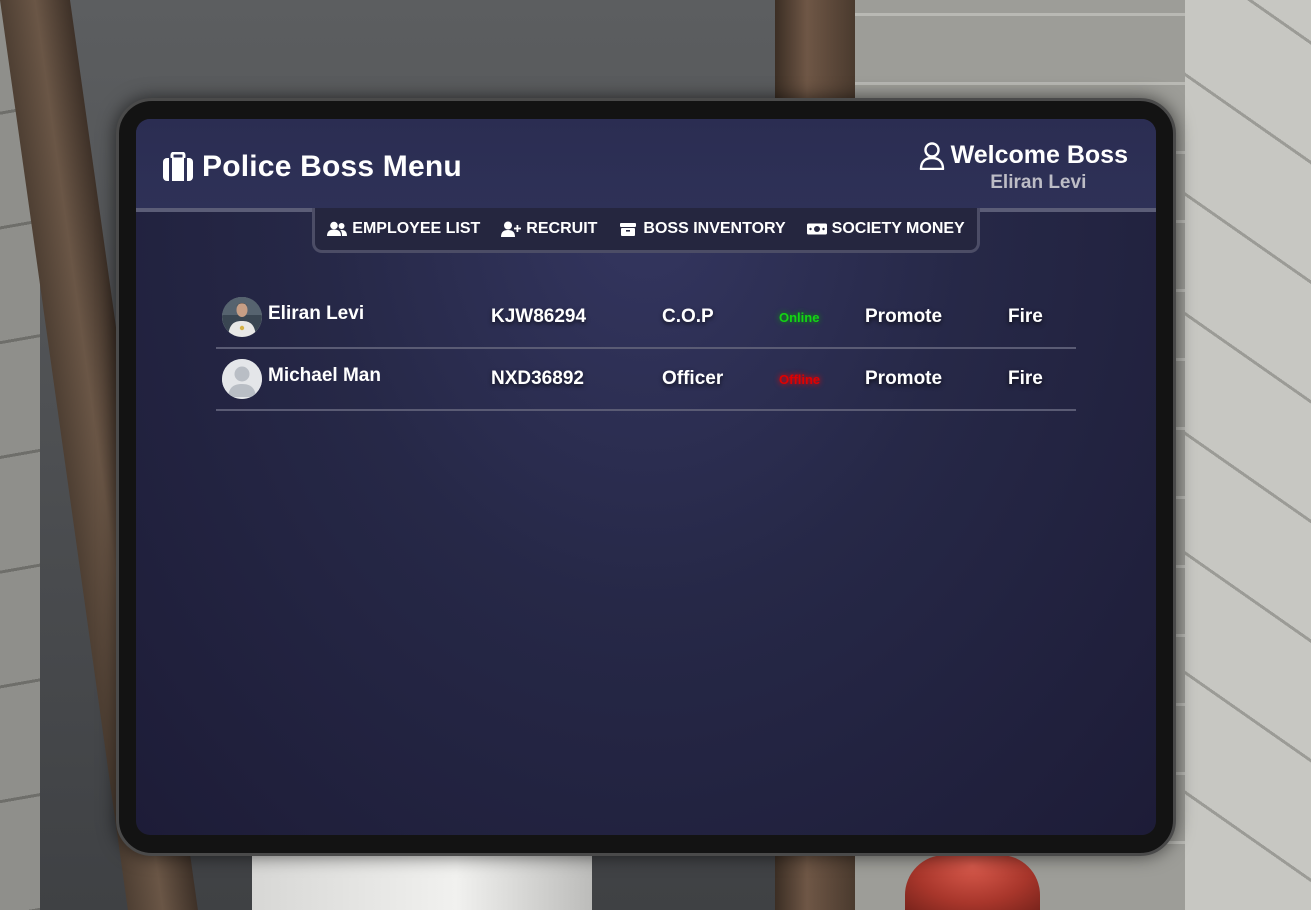 This screenshot has width=1311, height=910. I want to click on welcome-title: Welcome Boss, so click(1039, 155).